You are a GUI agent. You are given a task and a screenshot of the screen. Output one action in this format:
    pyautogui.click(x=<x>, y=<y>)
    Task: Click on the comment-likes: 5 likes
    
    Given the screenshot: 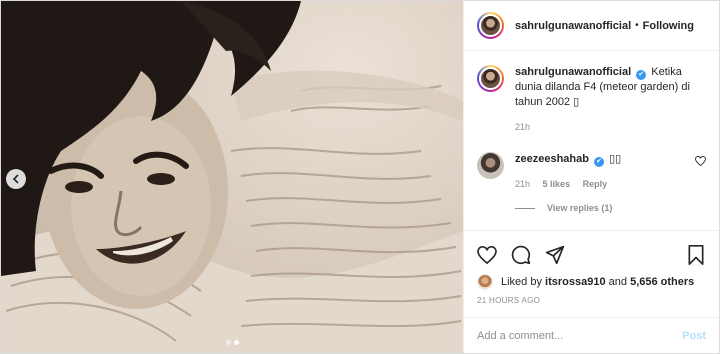 What is the action you would take?
    pyautogui.click(x=557, y=184)
    